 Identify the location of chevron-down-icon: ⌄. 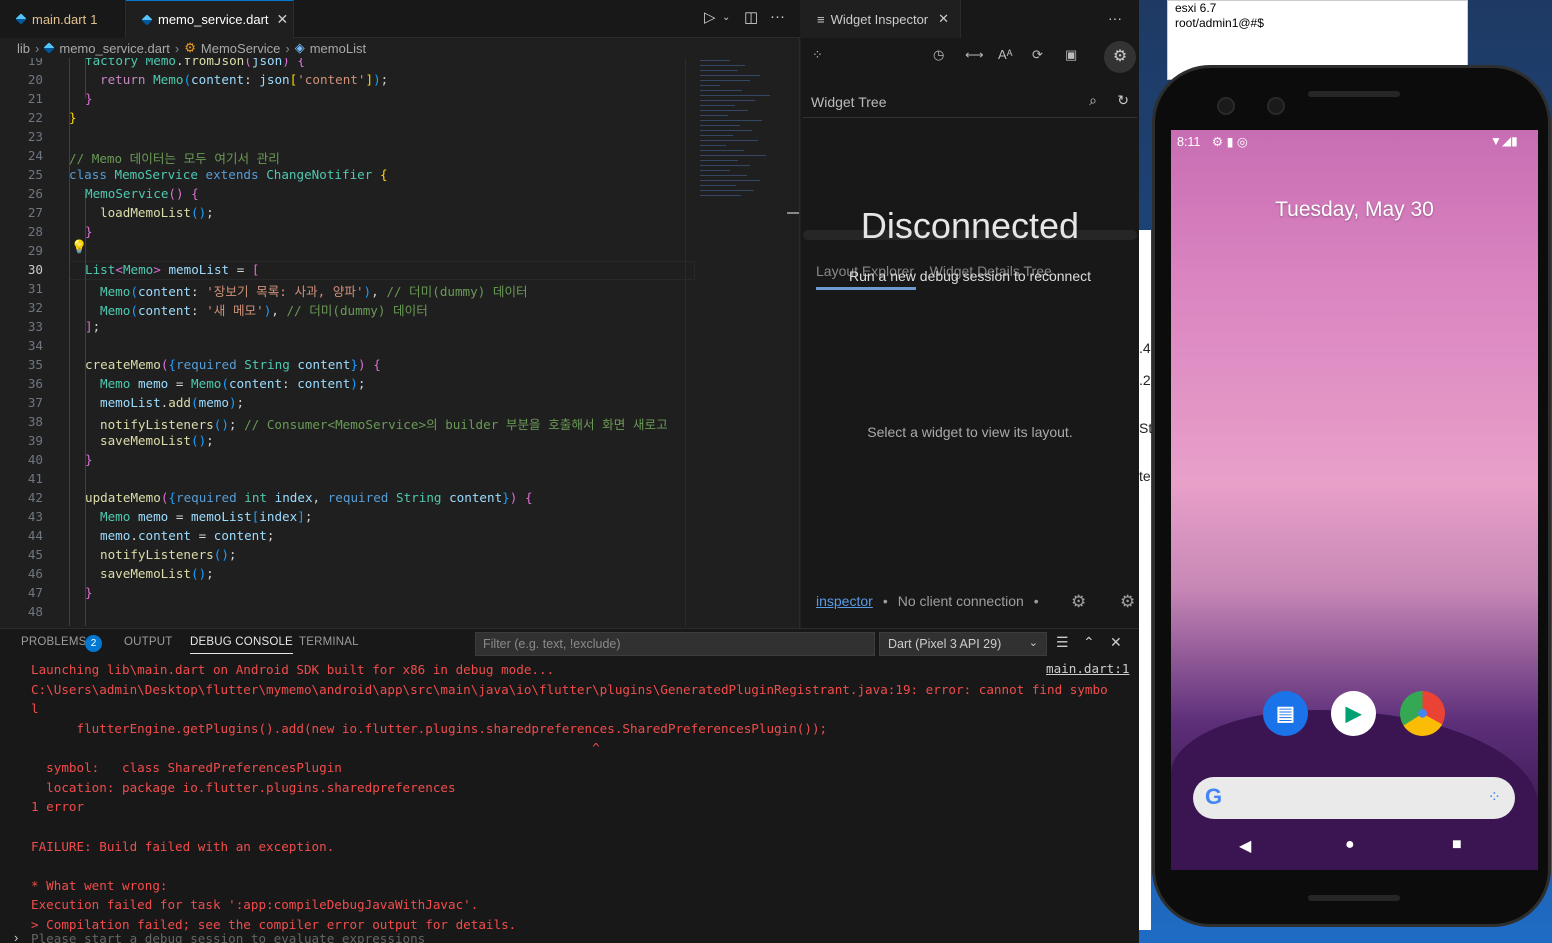
(726, 17).